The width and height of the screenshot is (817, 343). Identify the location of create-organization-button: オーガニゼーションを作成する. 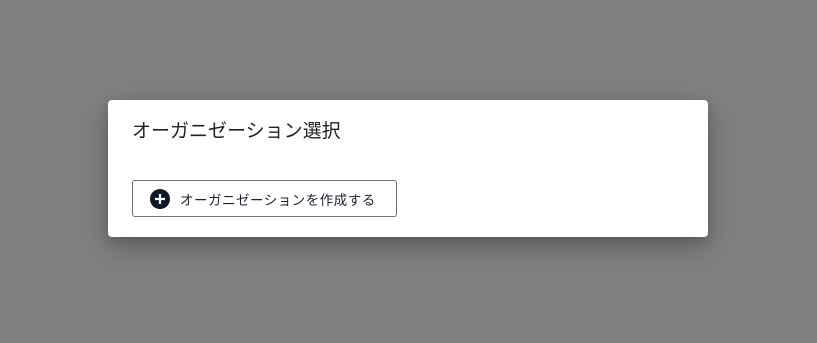
(264, 198).